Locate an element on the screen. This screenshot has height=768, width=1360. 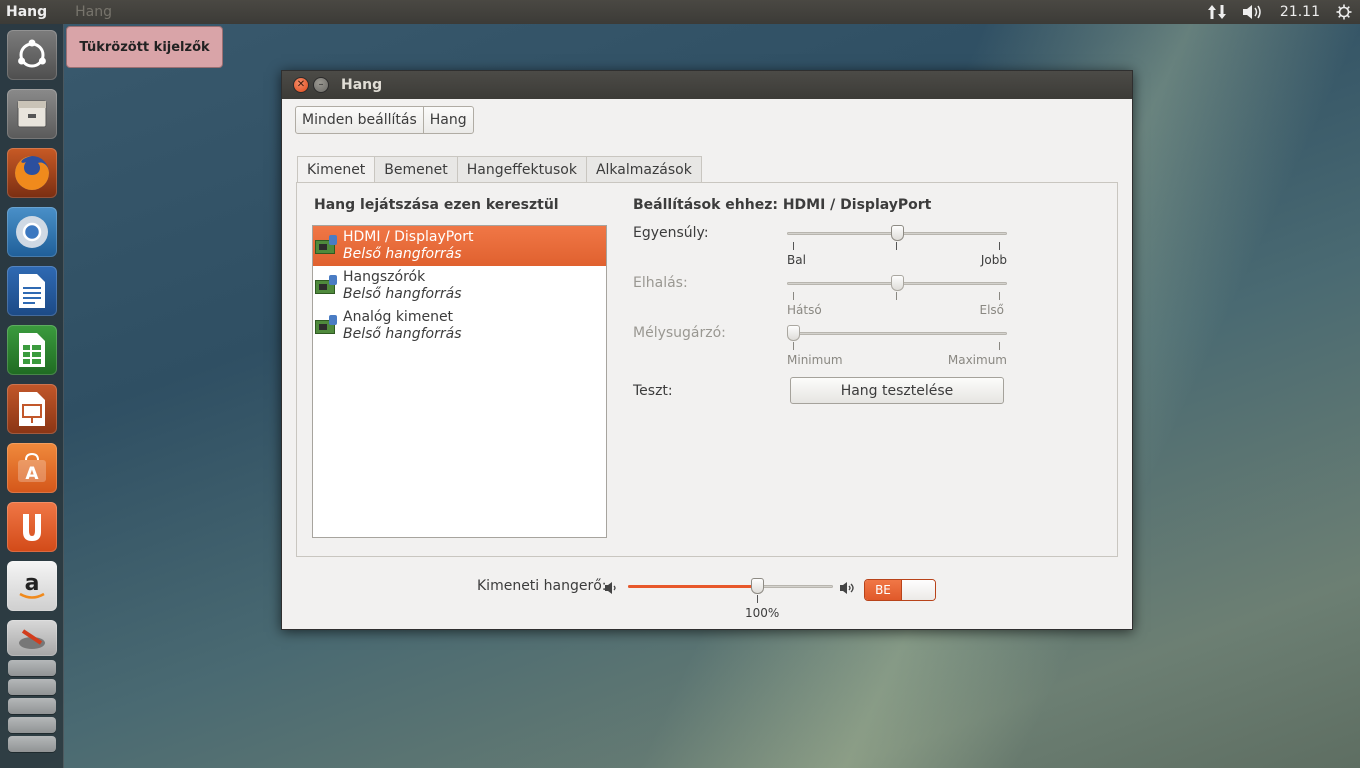
list-item-hdmi: HDMI / DisplayPort Belső hangforrás is located at coordinates (459, 246).